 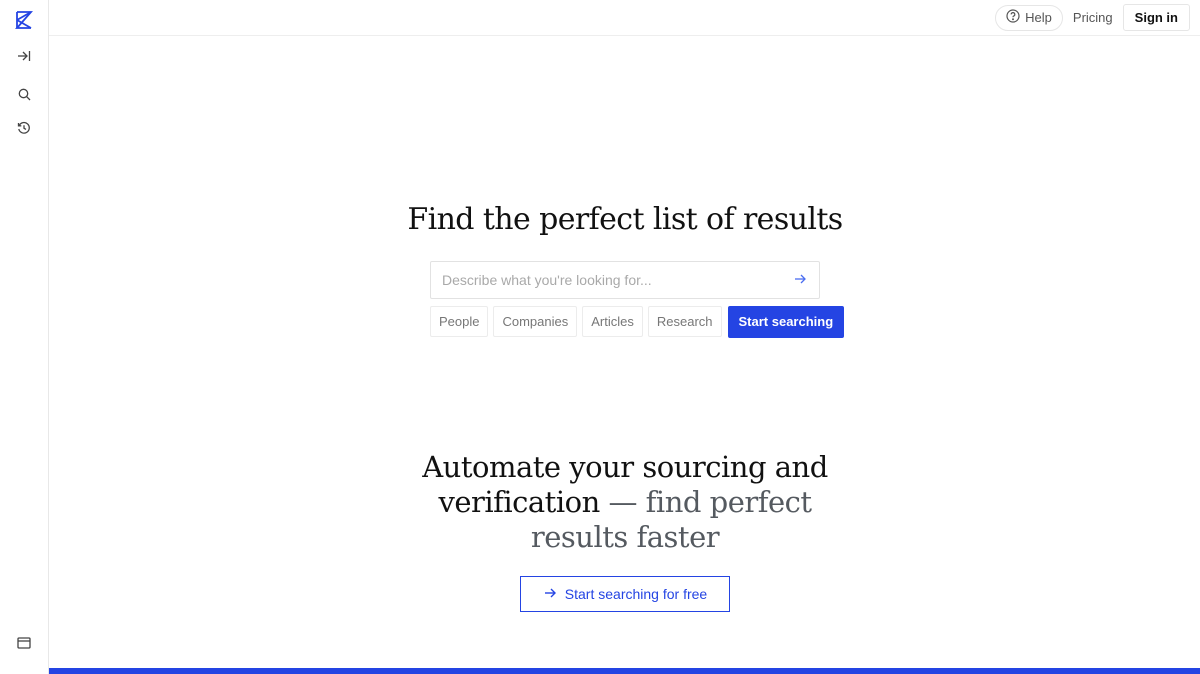 I want to click on search-box, so click(x=625, y=280).